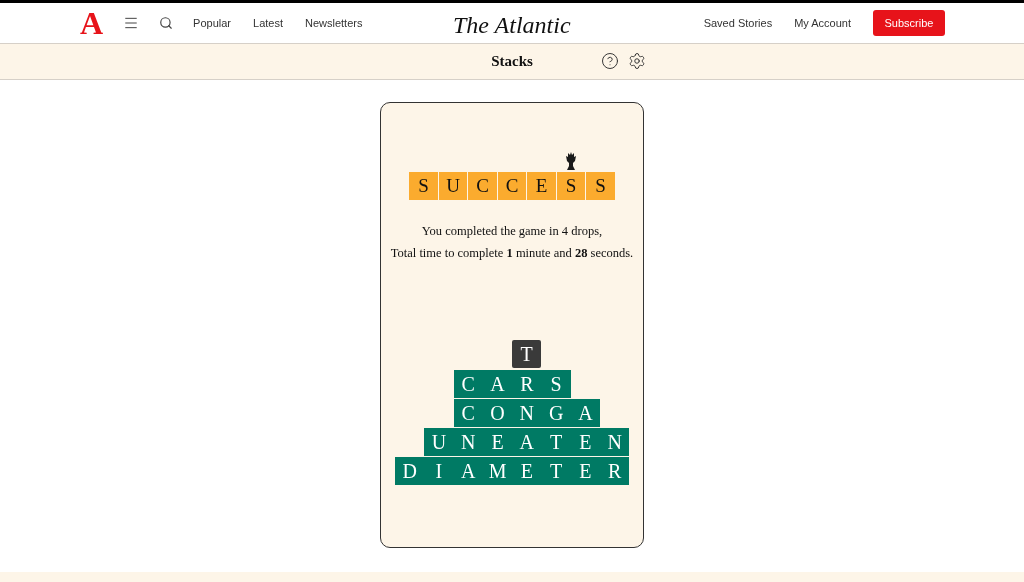 The image size is (1024, 582). Describe the element at coordinates (92, 23) in the screenshot. I see `logo: A` at that location.